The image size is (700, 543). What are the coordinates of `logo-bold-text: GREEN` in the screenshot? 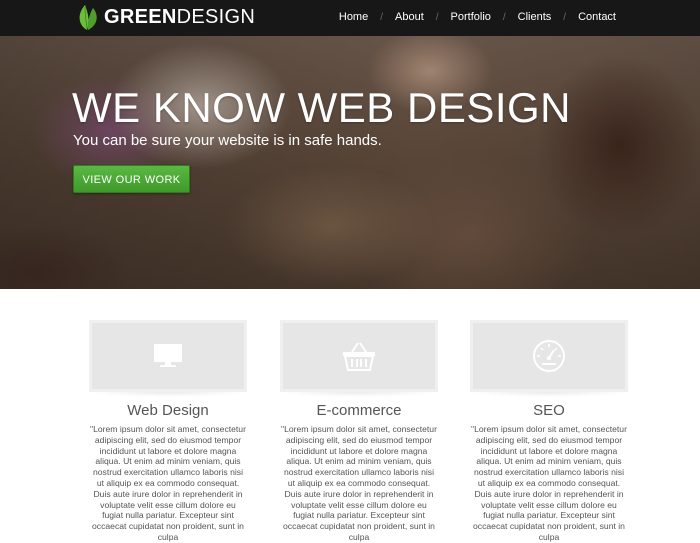 It's located at (140, 17).